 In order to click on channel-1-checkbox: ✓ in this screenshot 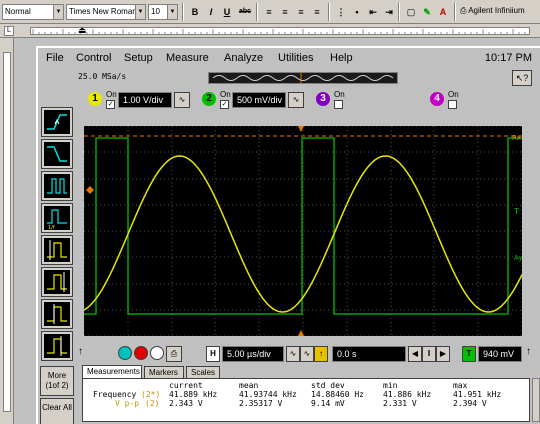, I will do `click(110, 104)`.